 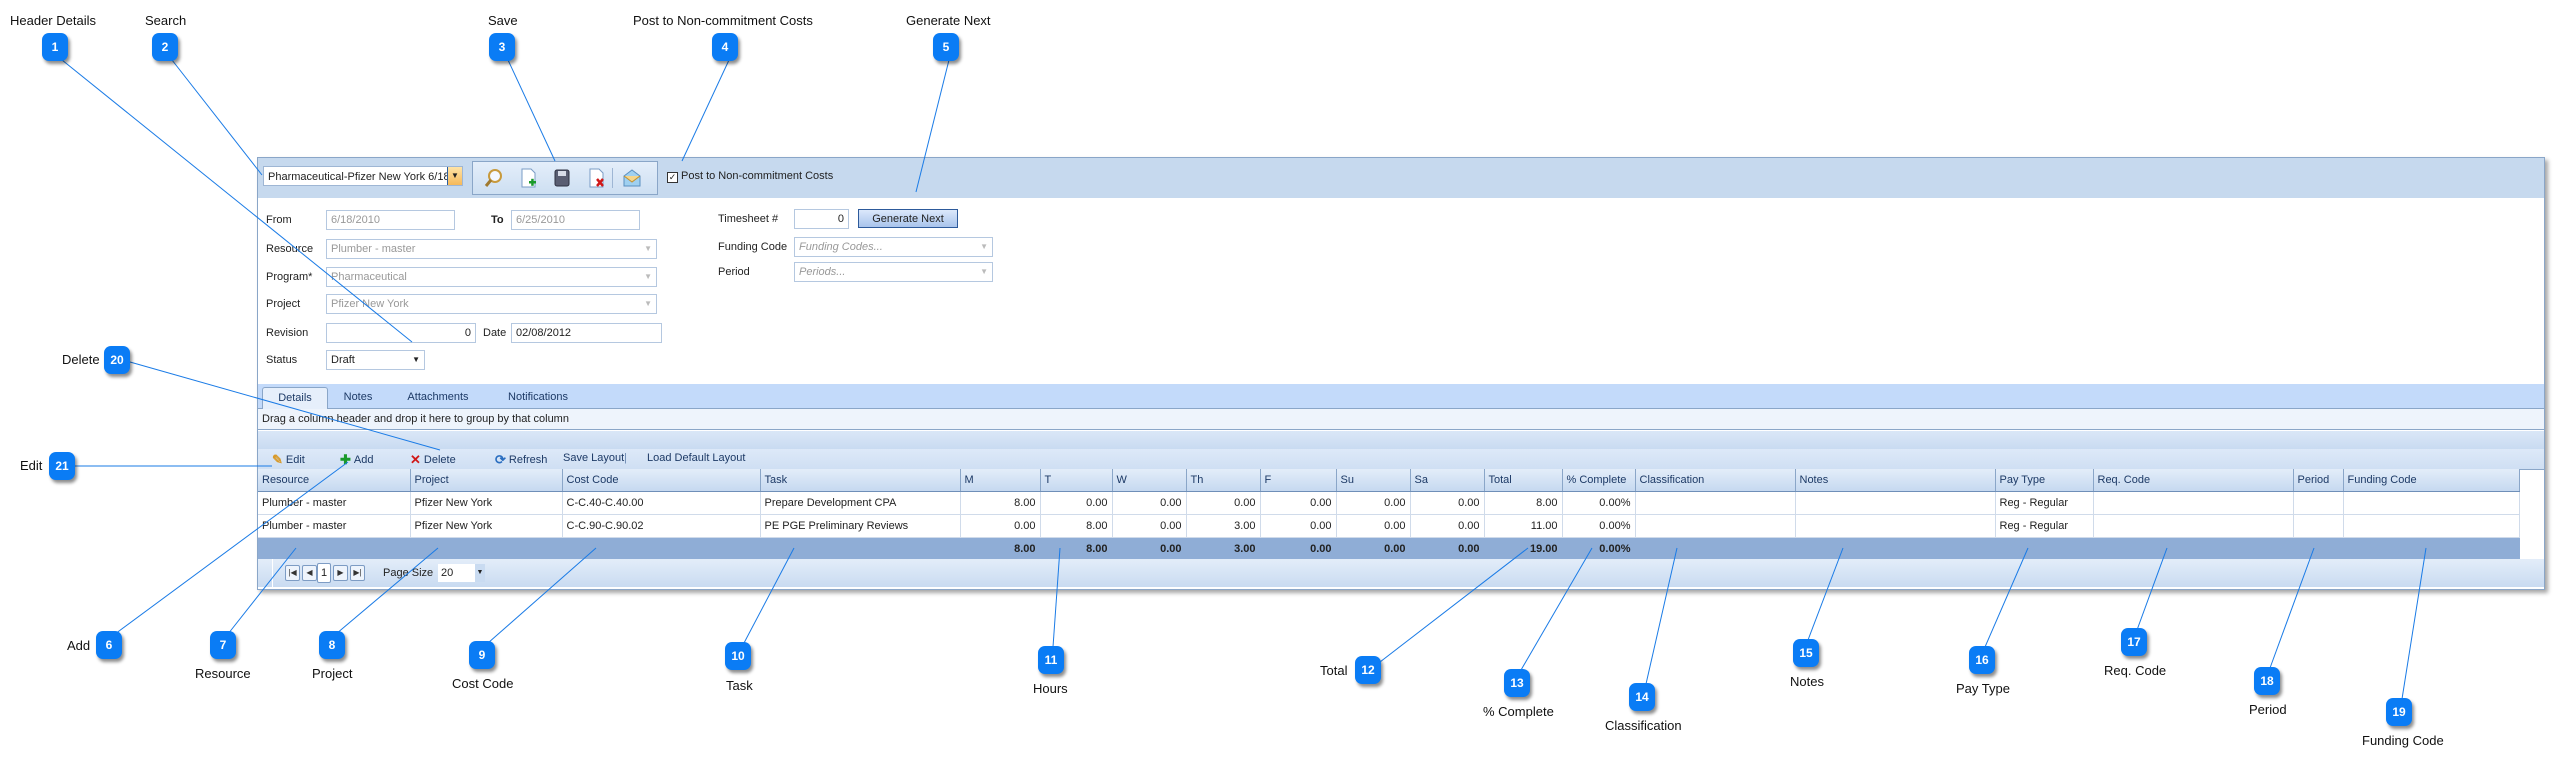 I want to click on email-icon, so click(x=632, y=178).